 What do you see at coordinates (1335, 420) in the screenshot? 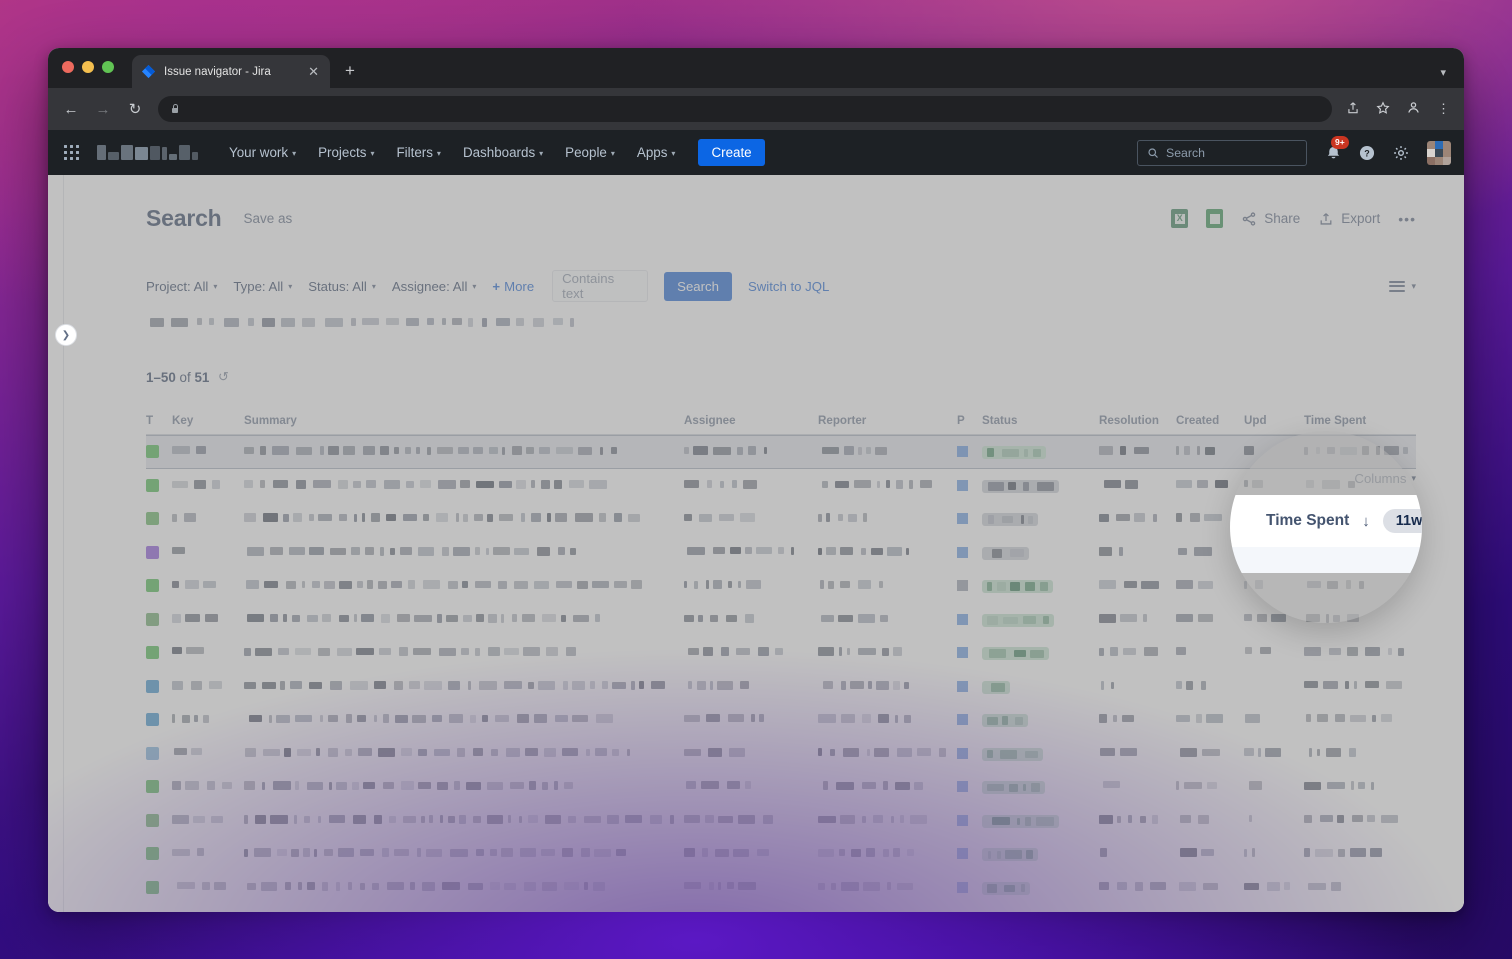
I see `column-header-time_spent: Time Spent` at bounding box center [1335, 420].